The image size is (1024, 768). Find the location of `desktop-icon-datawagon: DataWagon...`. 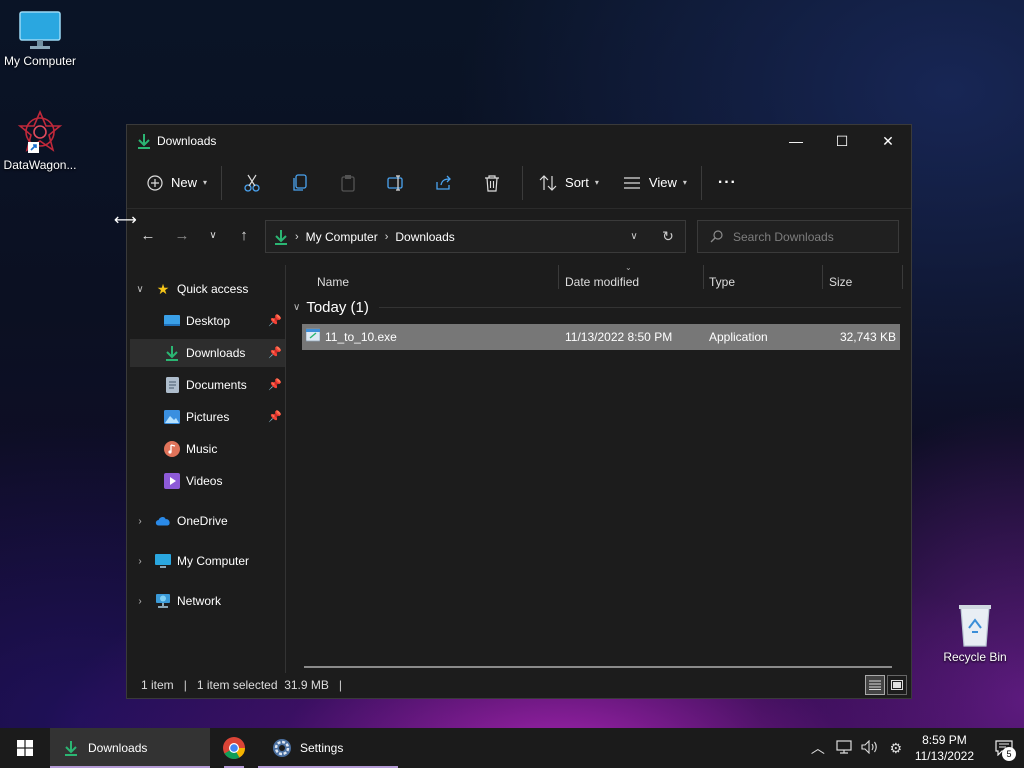

desktop-icon-datawagon: DataWagon... is located at coordinates (40, 139).